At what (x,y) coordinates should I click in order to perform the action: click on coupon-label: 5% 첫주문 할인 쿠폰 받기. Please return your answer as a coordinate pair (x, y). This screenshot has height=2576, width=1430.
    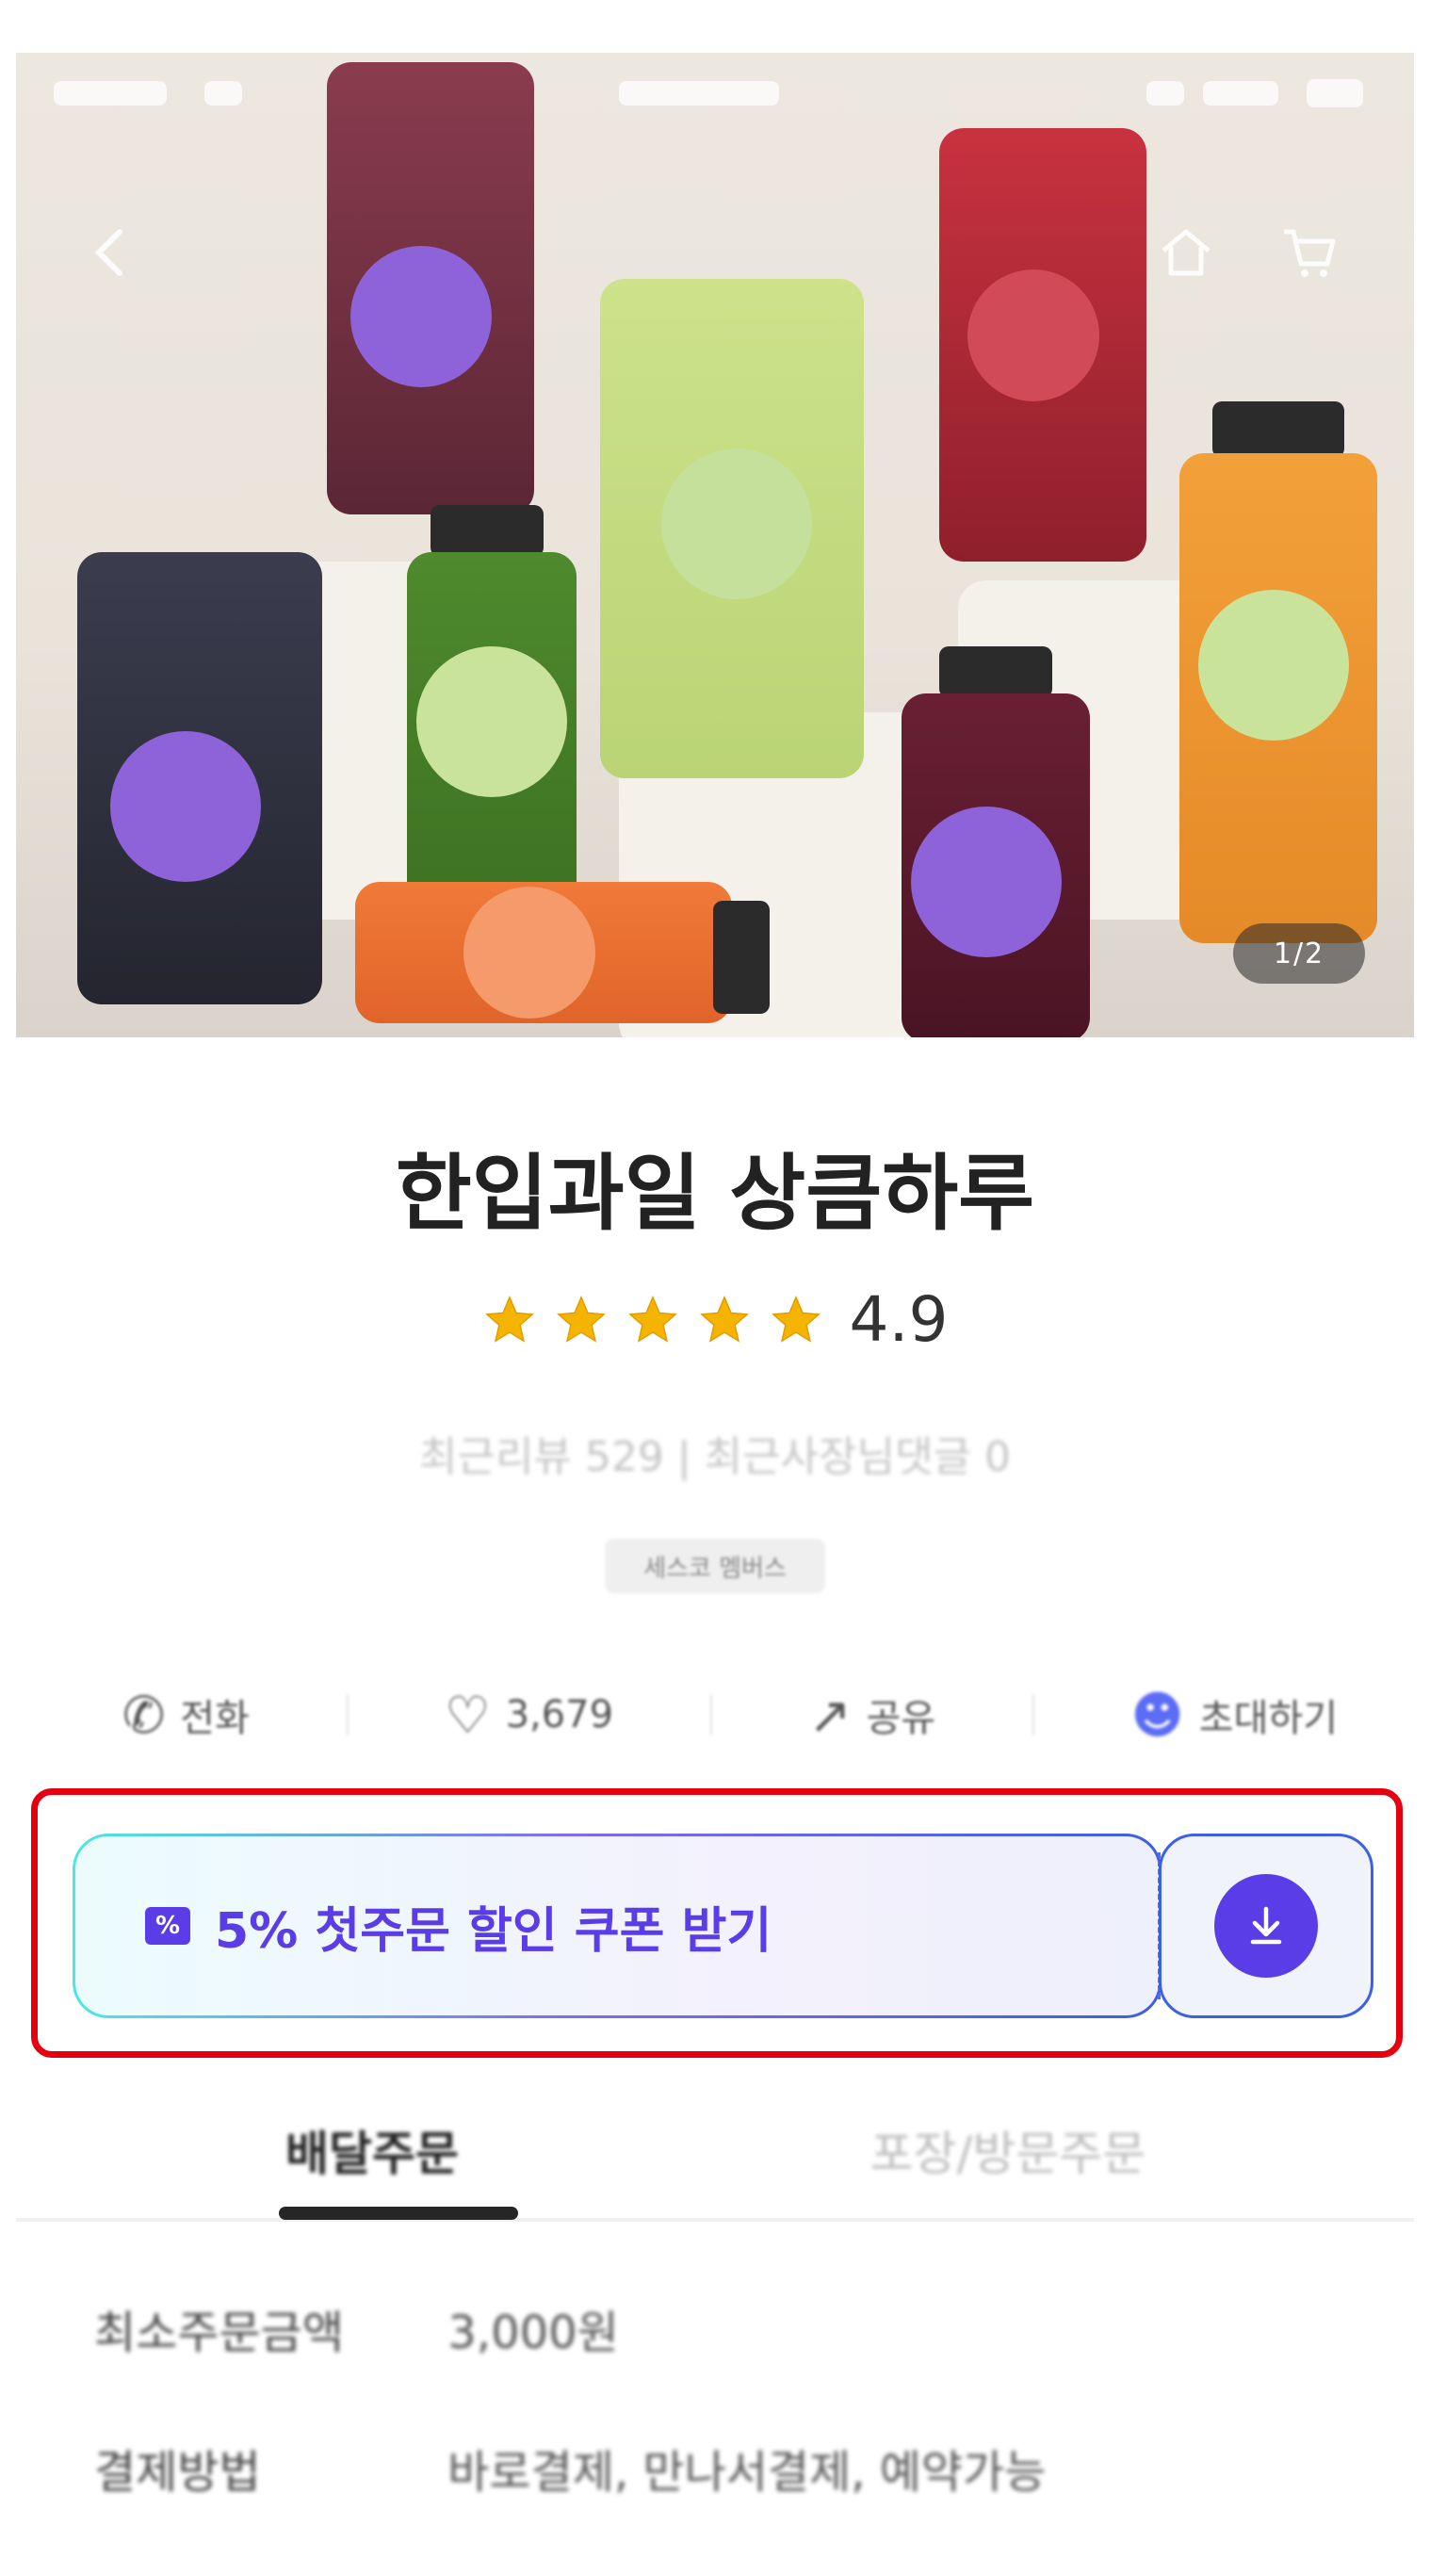
    Looking at the image, I should click on (493, 1931).